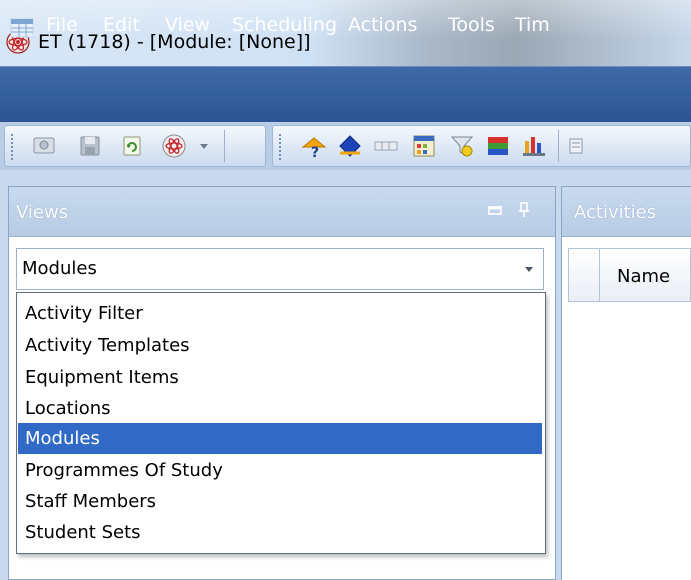  Describe the element at coordinates (282, 212) in the screenshot. I see `views-panel-header` at that location.